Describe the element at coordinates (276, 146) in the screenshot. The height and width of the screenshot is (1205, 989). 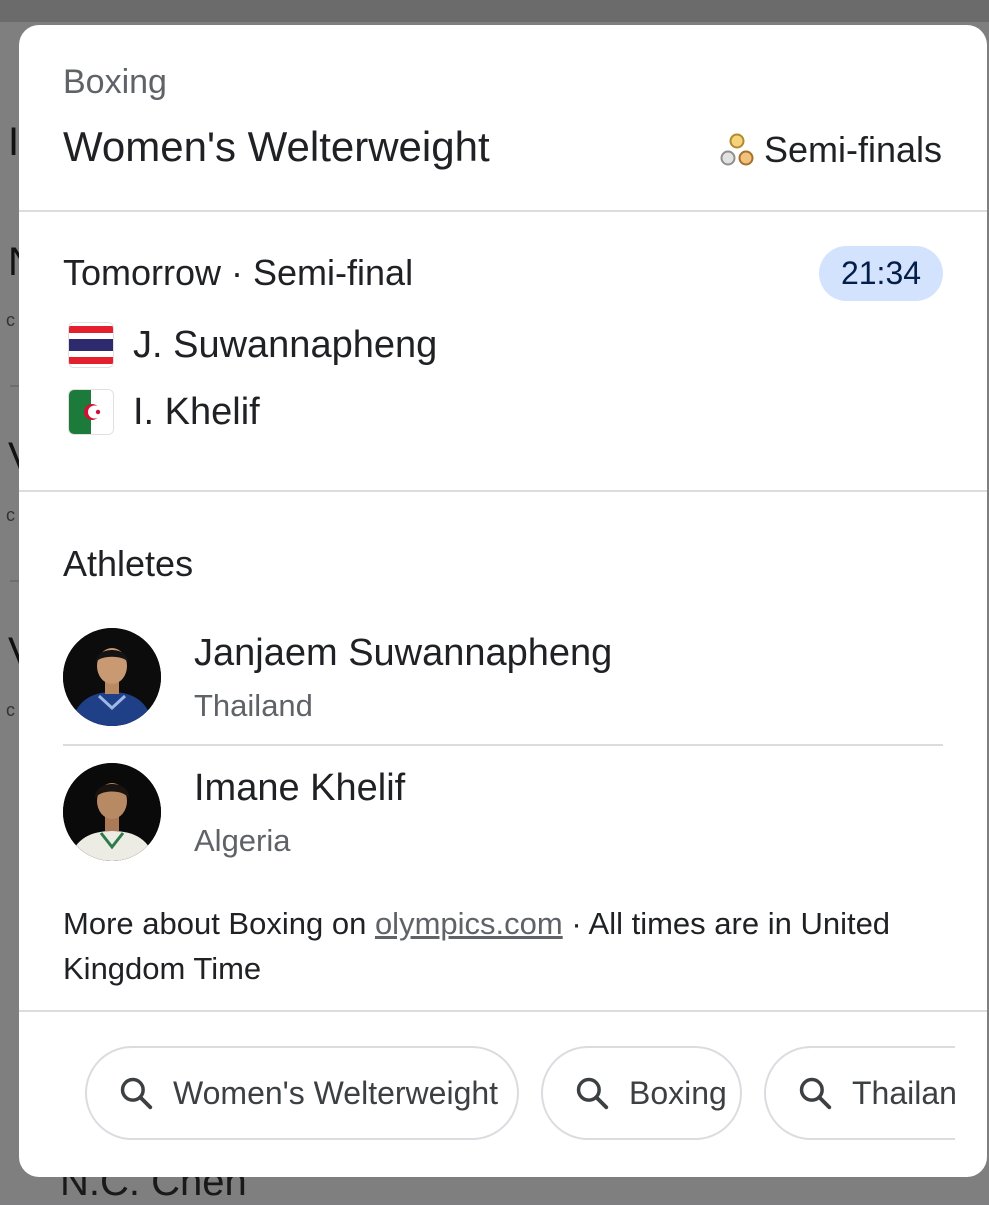
I see `event-title: Women's Welterweight` at that location.